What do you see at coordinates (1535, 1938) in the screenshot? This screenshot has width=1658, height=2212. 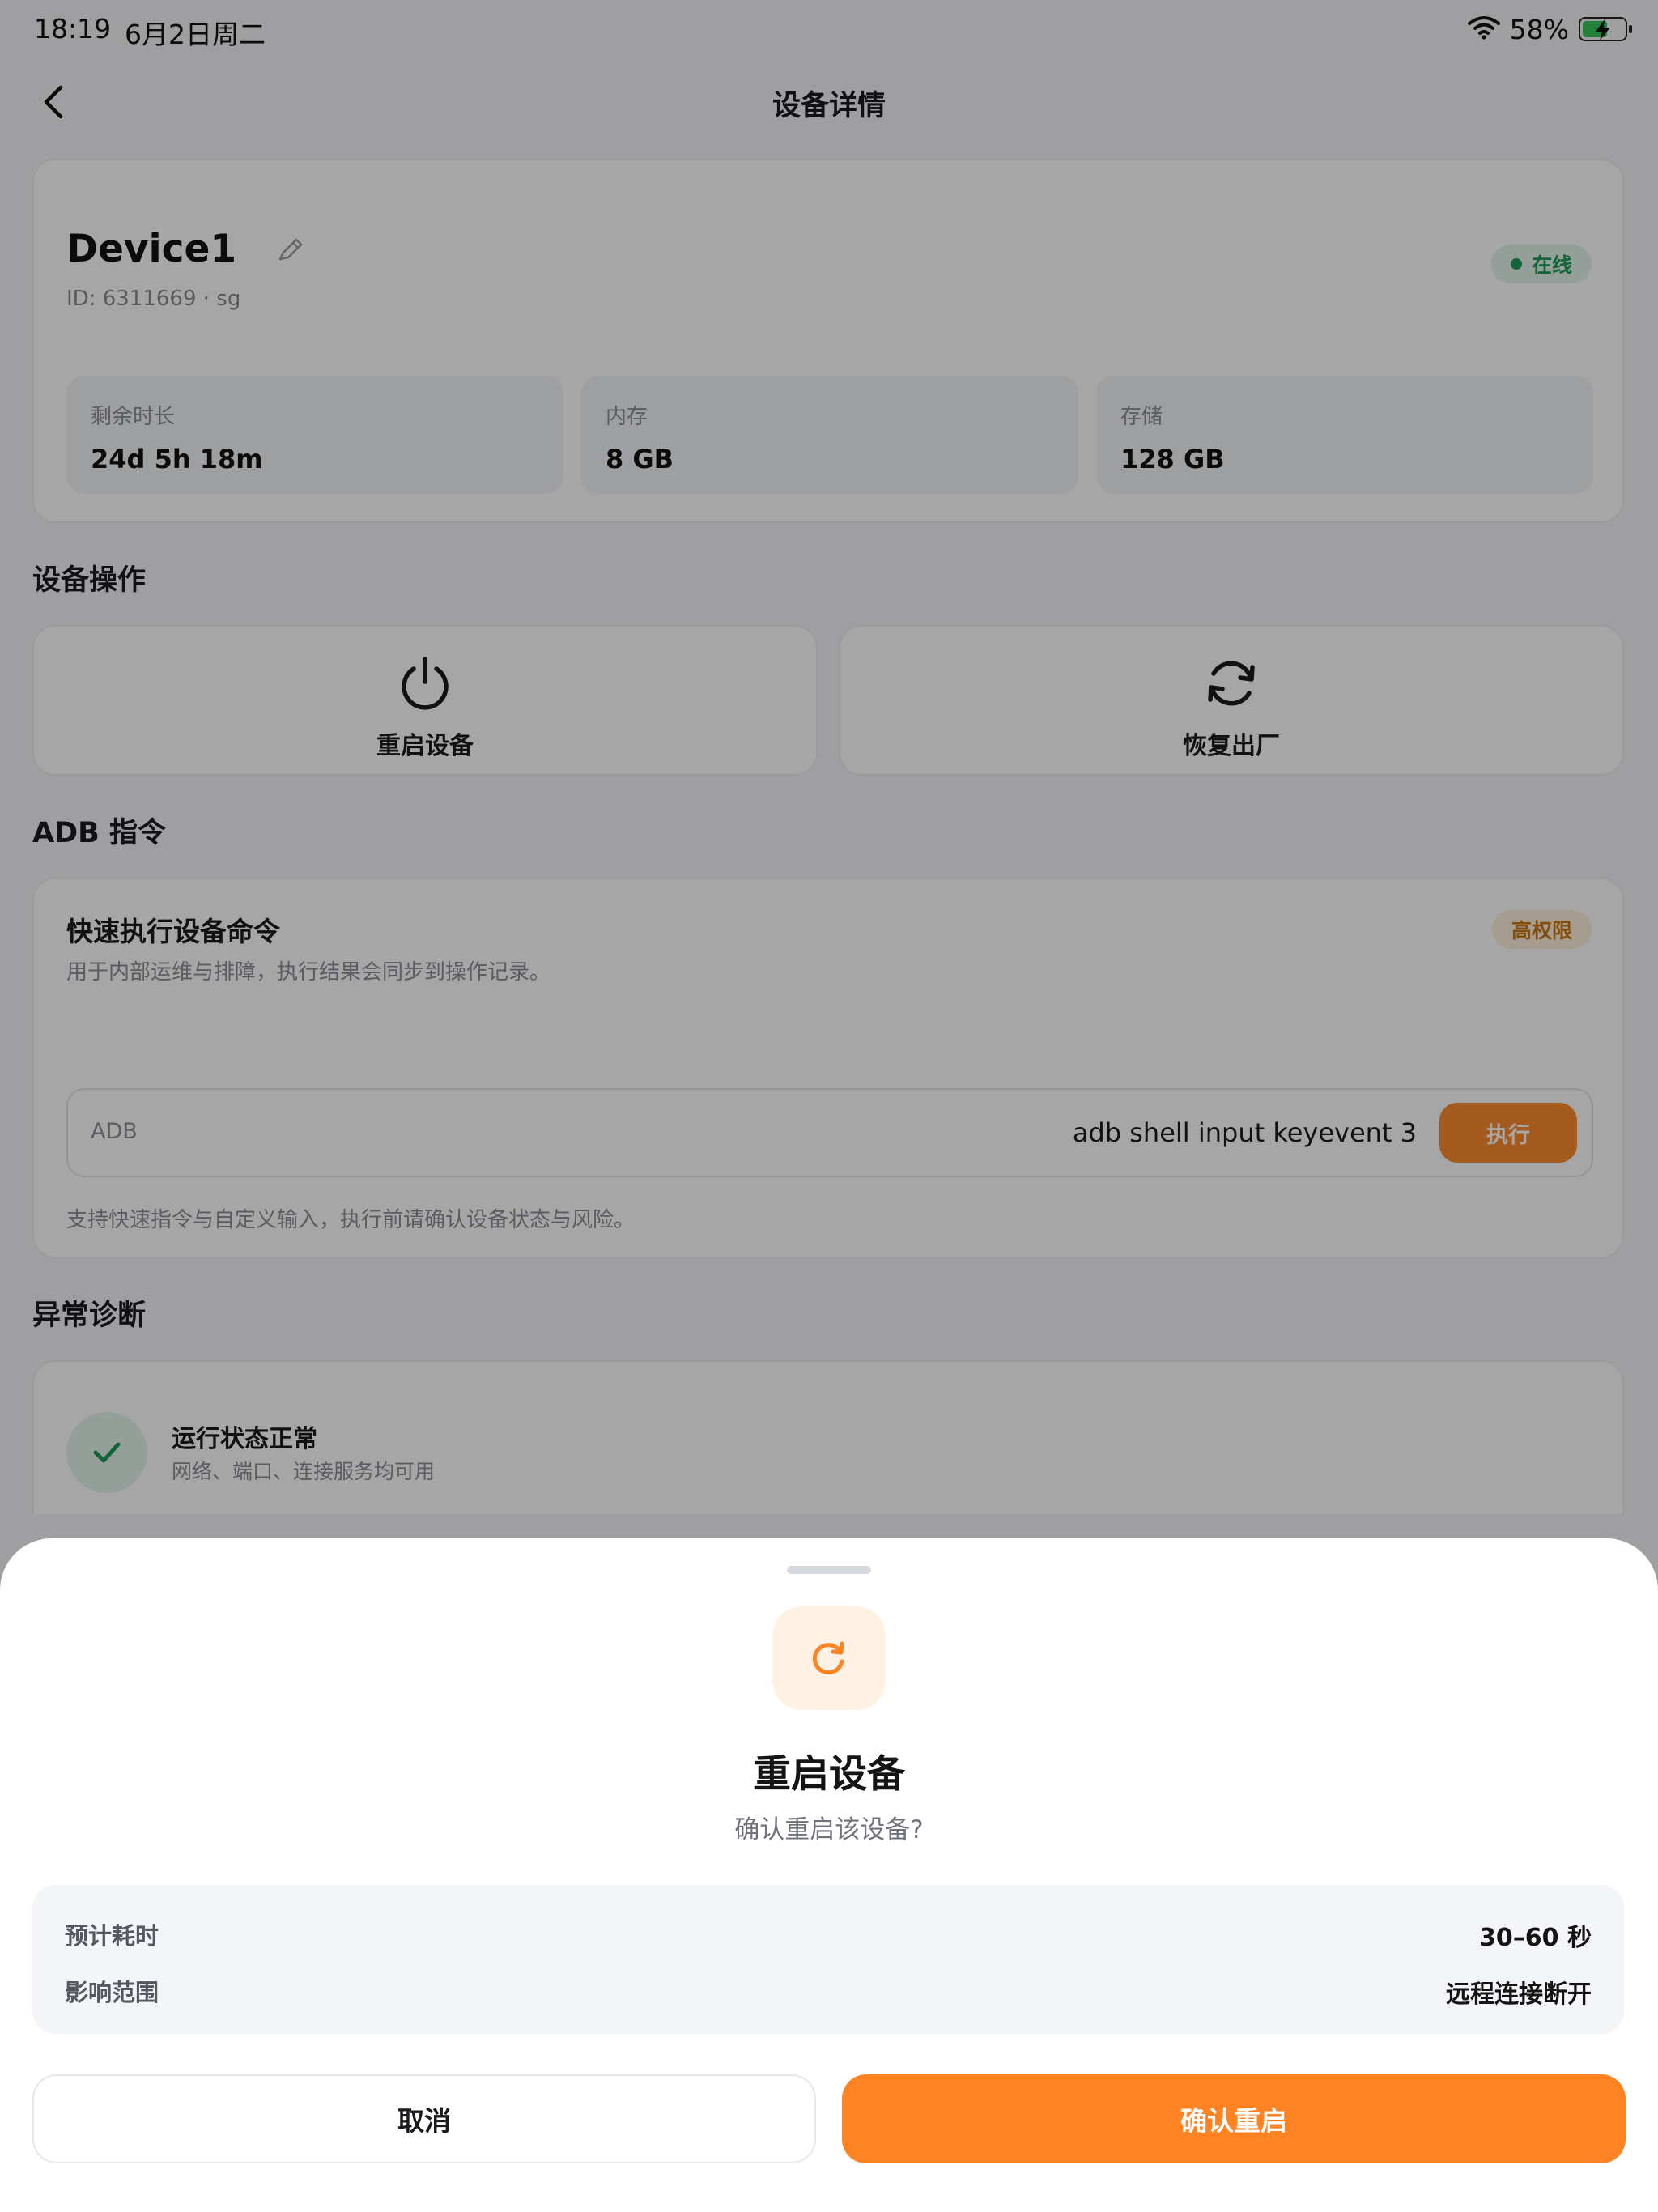 I see `info-value-duration: 30–60 秒` at bounding box center [1535, 1938].